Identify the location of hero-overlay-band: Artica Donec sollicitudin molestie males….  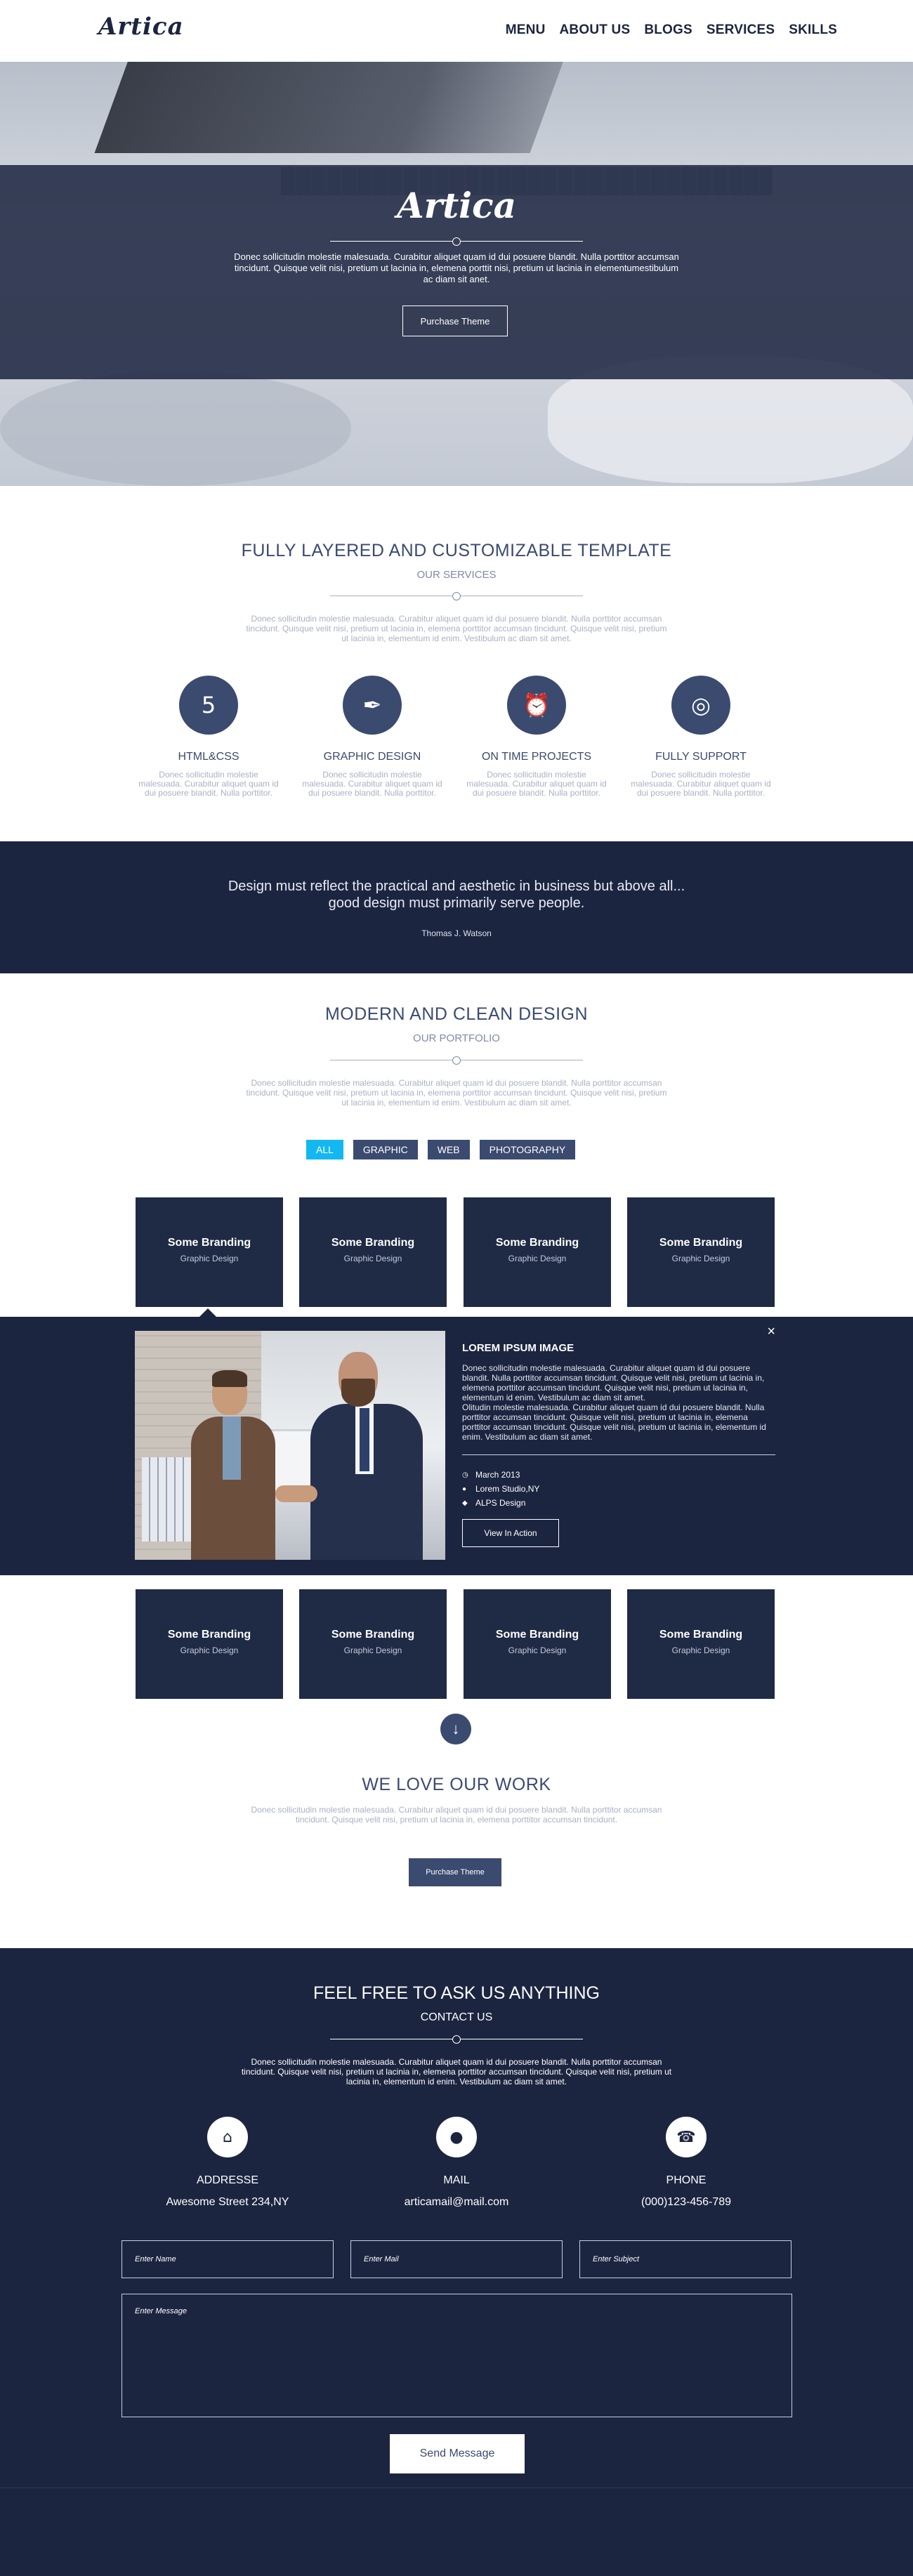
(456, 272).